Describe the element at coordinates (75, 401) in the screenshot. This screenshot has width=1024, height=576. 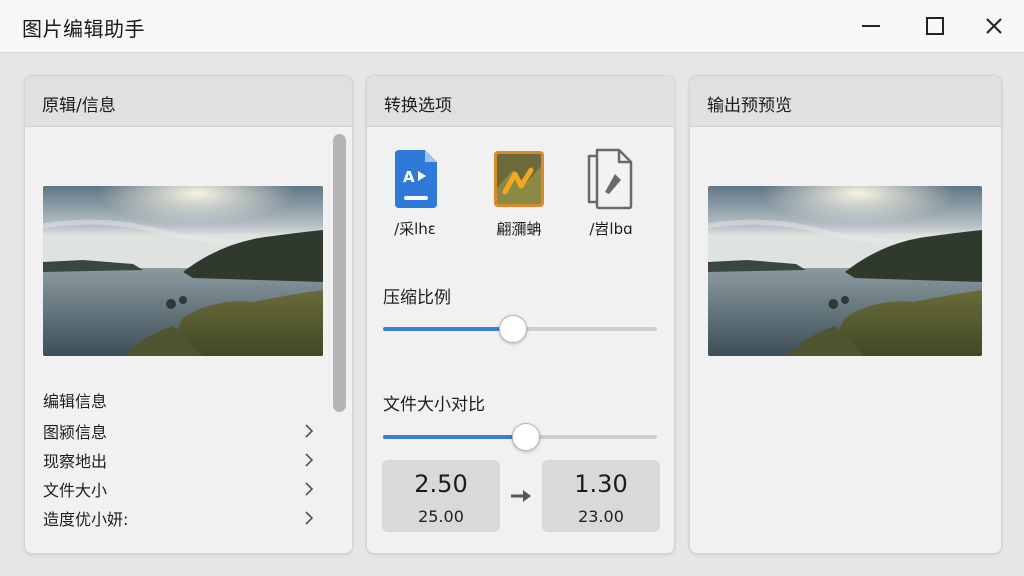
I see `edit-info-heading: 编辑信息` at that location.